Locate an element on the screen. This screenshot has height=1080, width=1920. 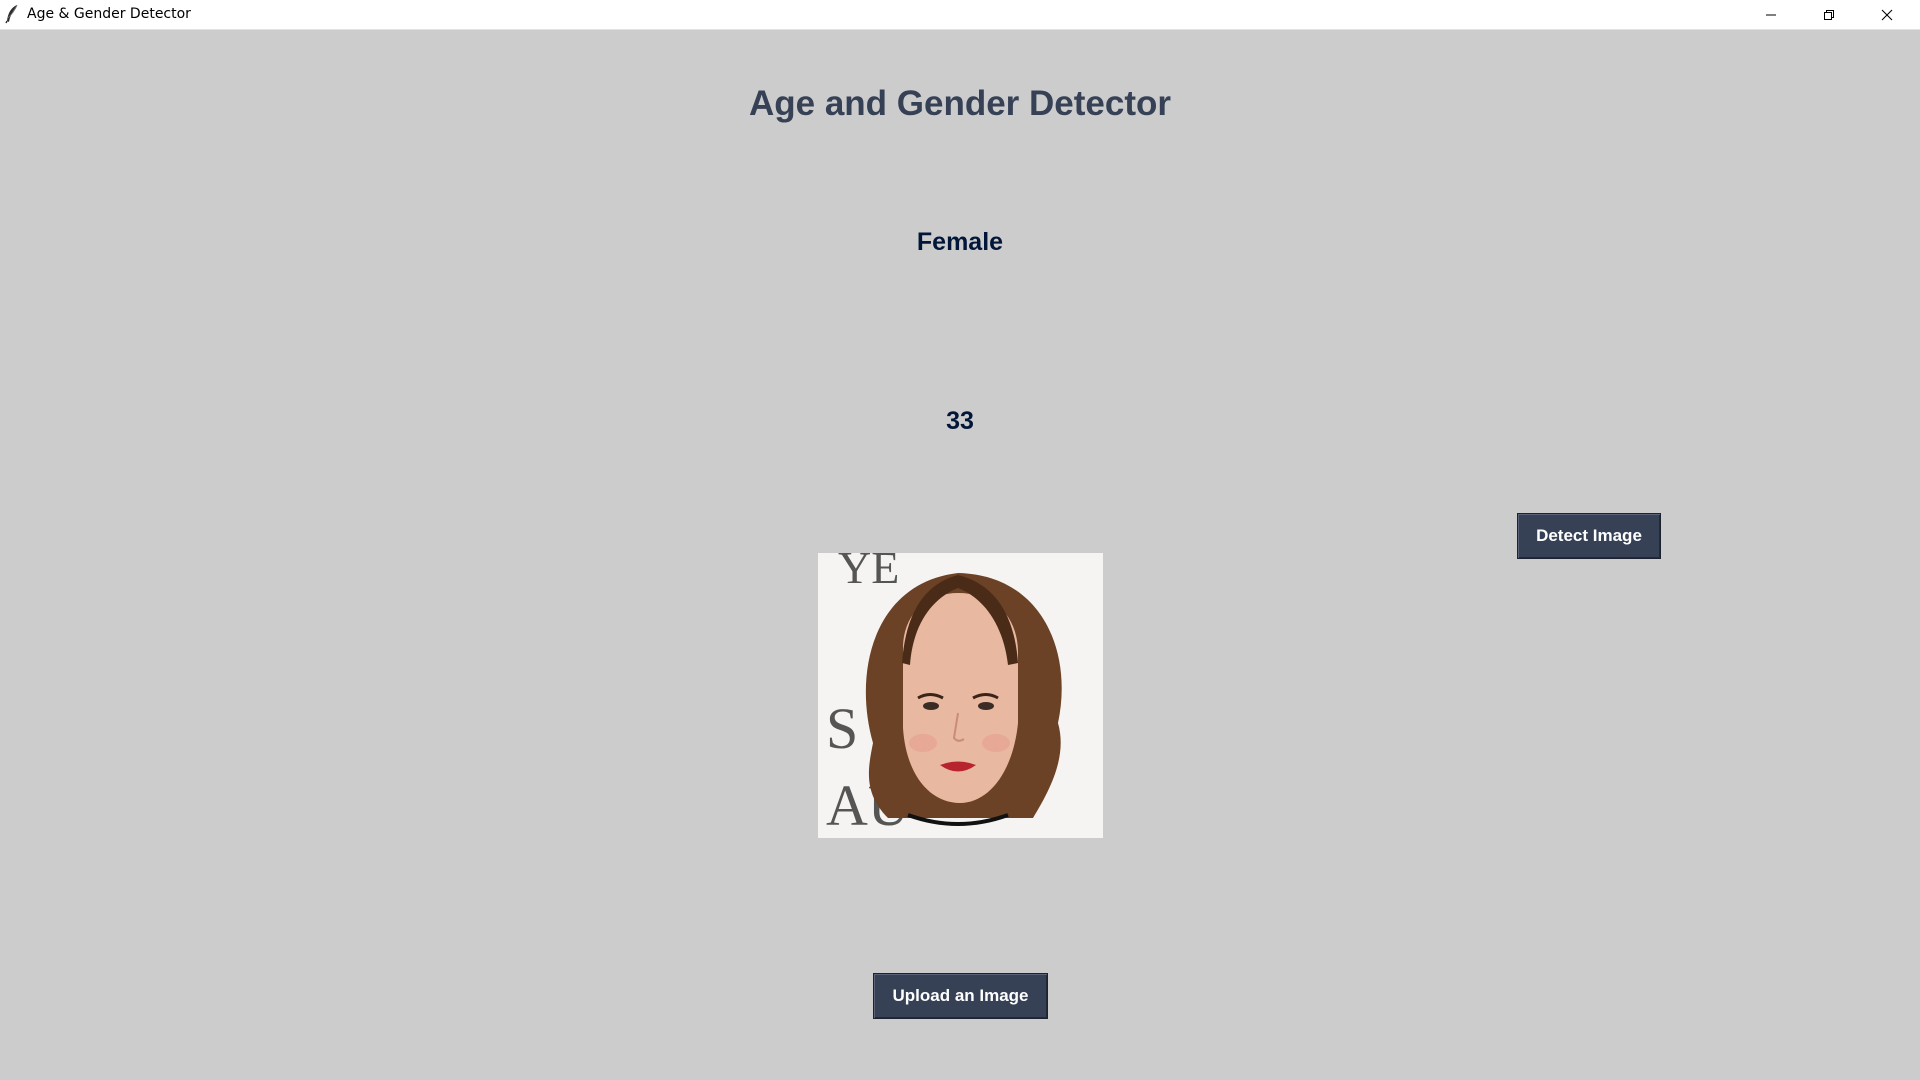
minimize-button is located at coordinates (1771, 14).